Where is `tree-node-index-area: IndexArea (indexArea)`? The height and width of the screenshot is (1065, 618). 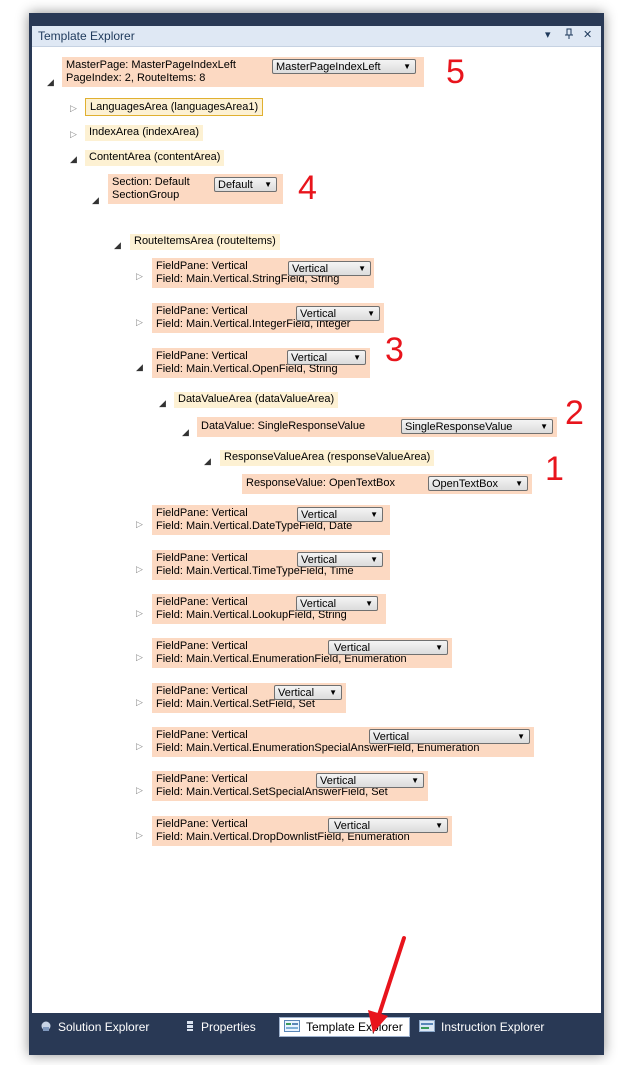
tree-node-index-area: IndexArea (indexArea) is located at coordinates (144, 133).